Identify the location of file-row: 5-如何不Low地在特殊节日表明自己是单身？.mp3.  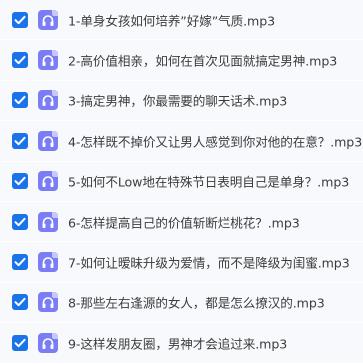
(181, 181).